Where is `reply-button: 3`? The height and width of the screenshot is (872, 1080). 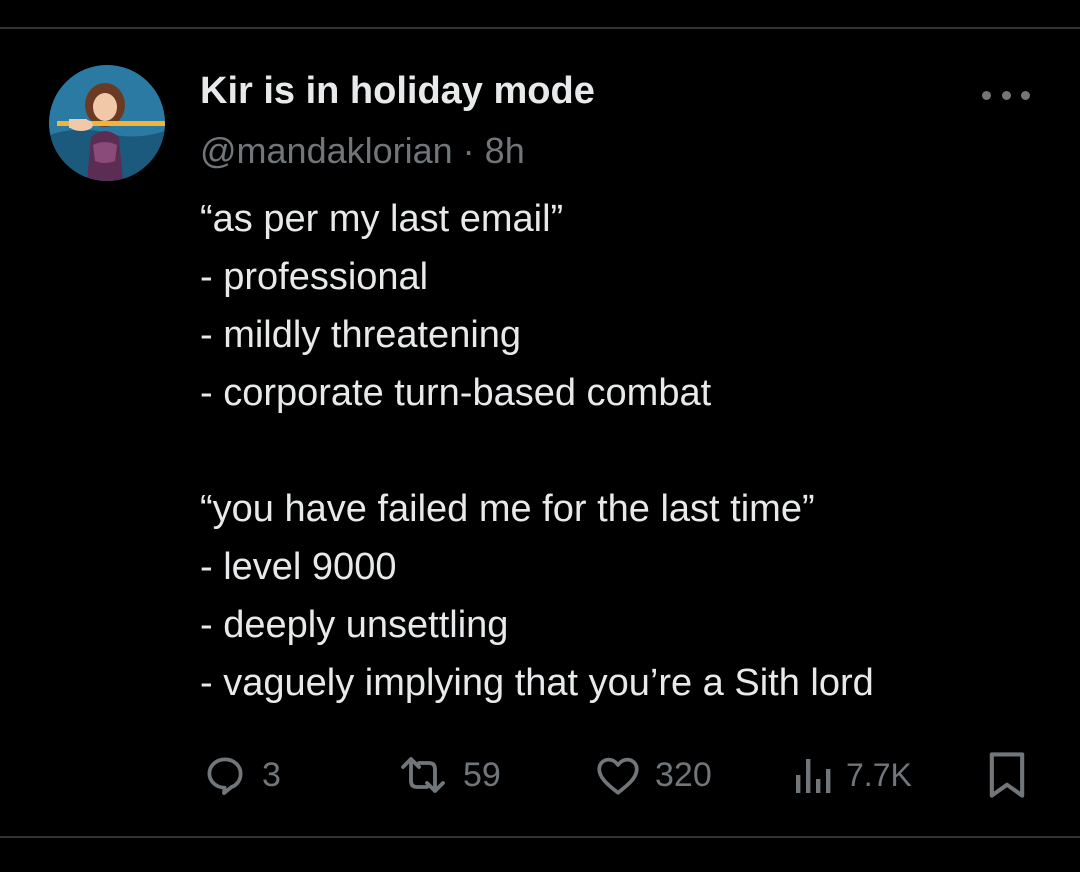
reply-button: 3 is located at coordinates (240, 775).